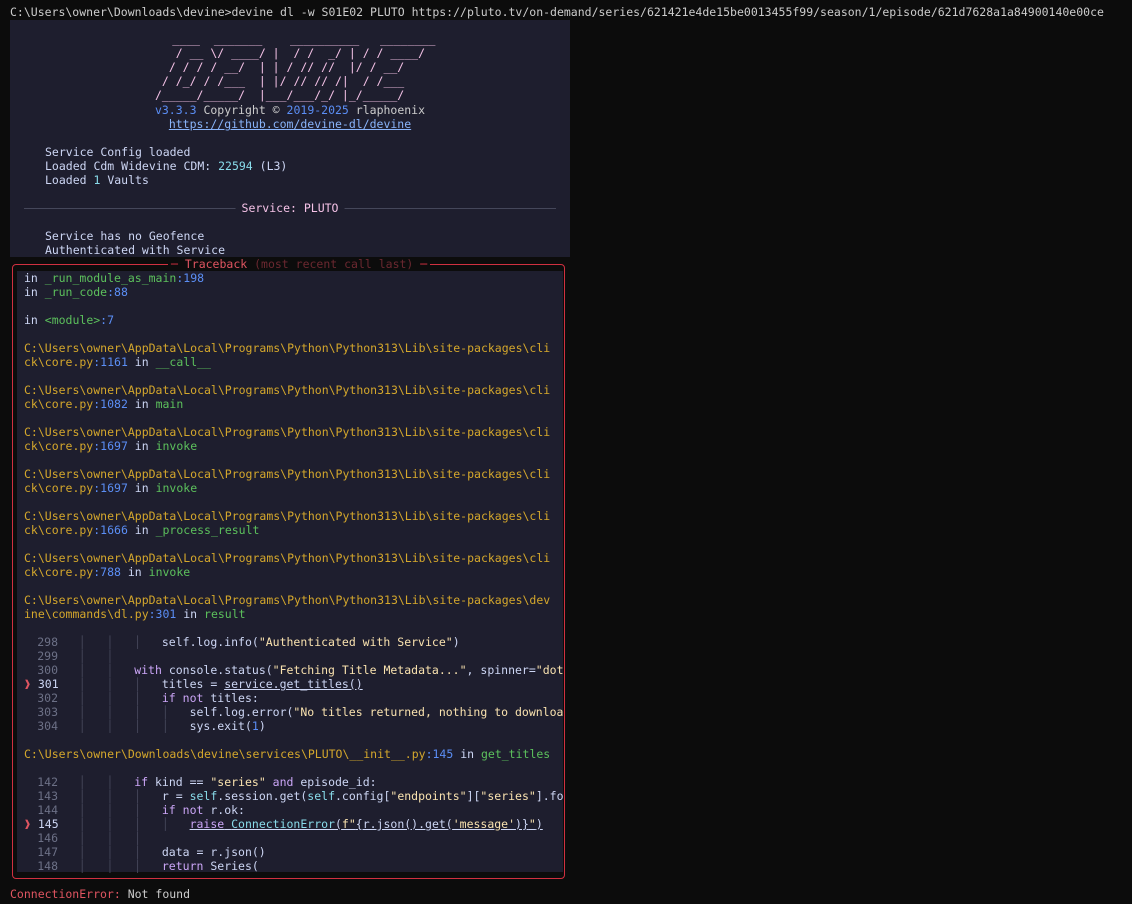  I want to click on frame-line: in <module>:7, so click(69, 320).